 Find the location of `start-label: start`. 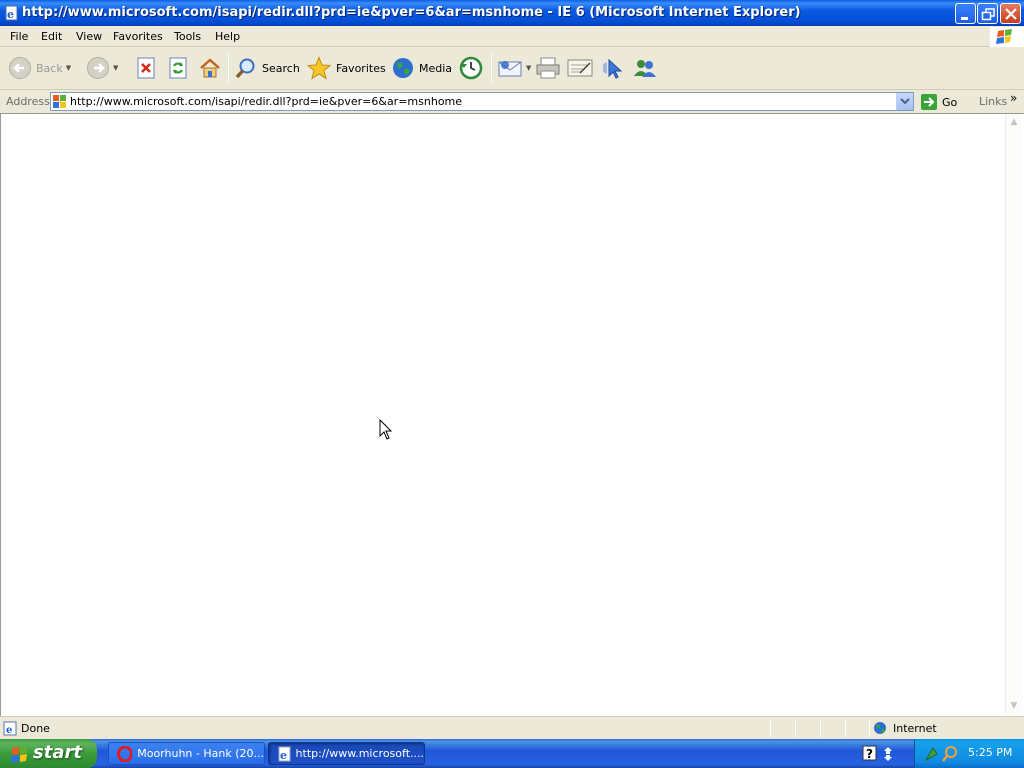

start-label: start is located at coordinates (57, 752).